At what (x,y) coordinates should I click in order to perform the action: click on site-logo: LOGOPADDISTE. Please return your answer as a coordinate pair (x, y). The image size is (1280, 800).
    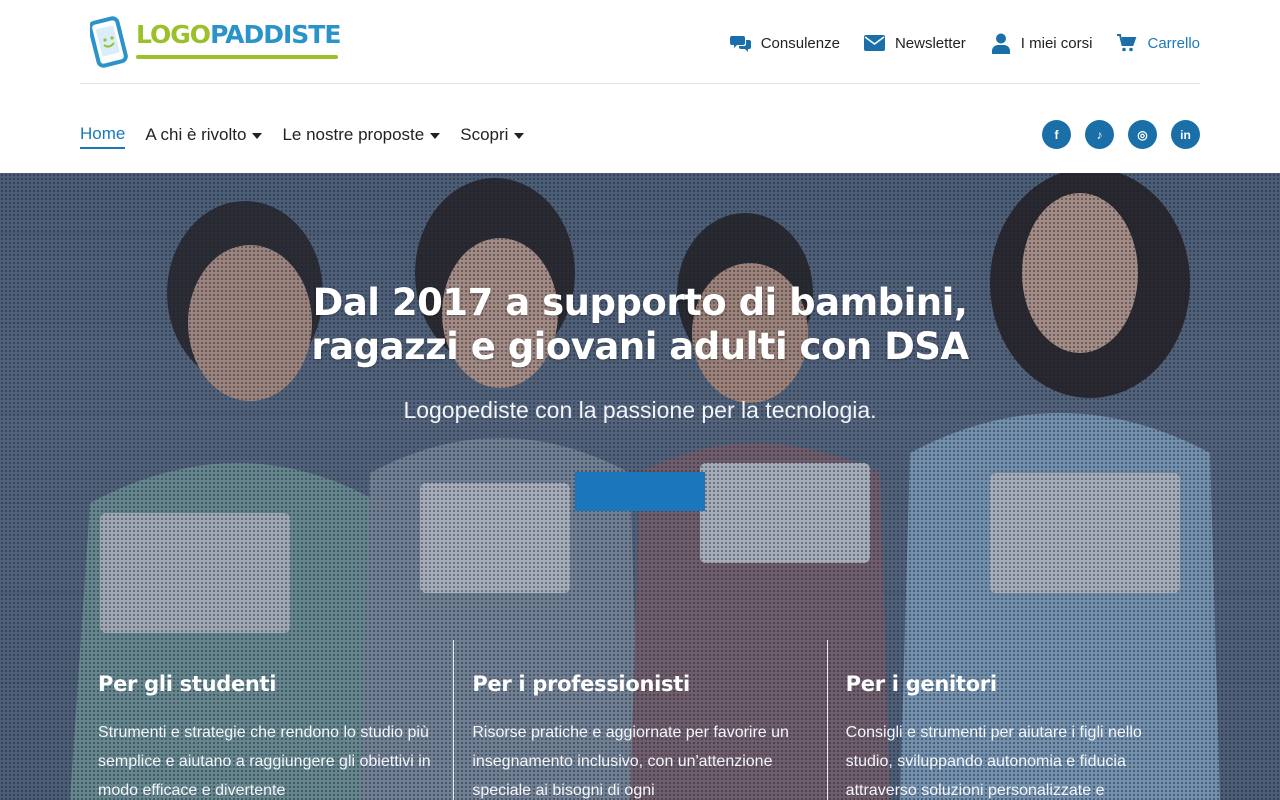
    Looking at the image, I should click on (215, 43).